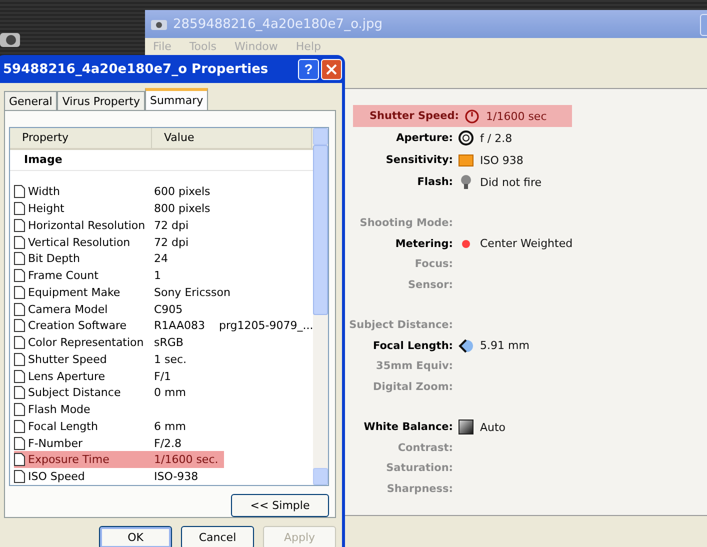 This screenshot has width=707, height=547. Describe the element at coordinates (423, 244) in the screenshot. I see `field-label: Metering:` at that location.